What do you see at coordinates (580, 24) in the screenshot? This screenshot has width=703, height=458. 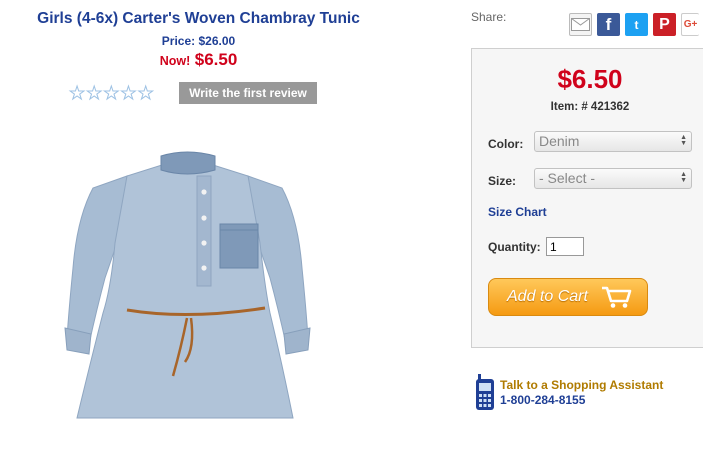 I see `email-icon` at bounding box center [580, 24].